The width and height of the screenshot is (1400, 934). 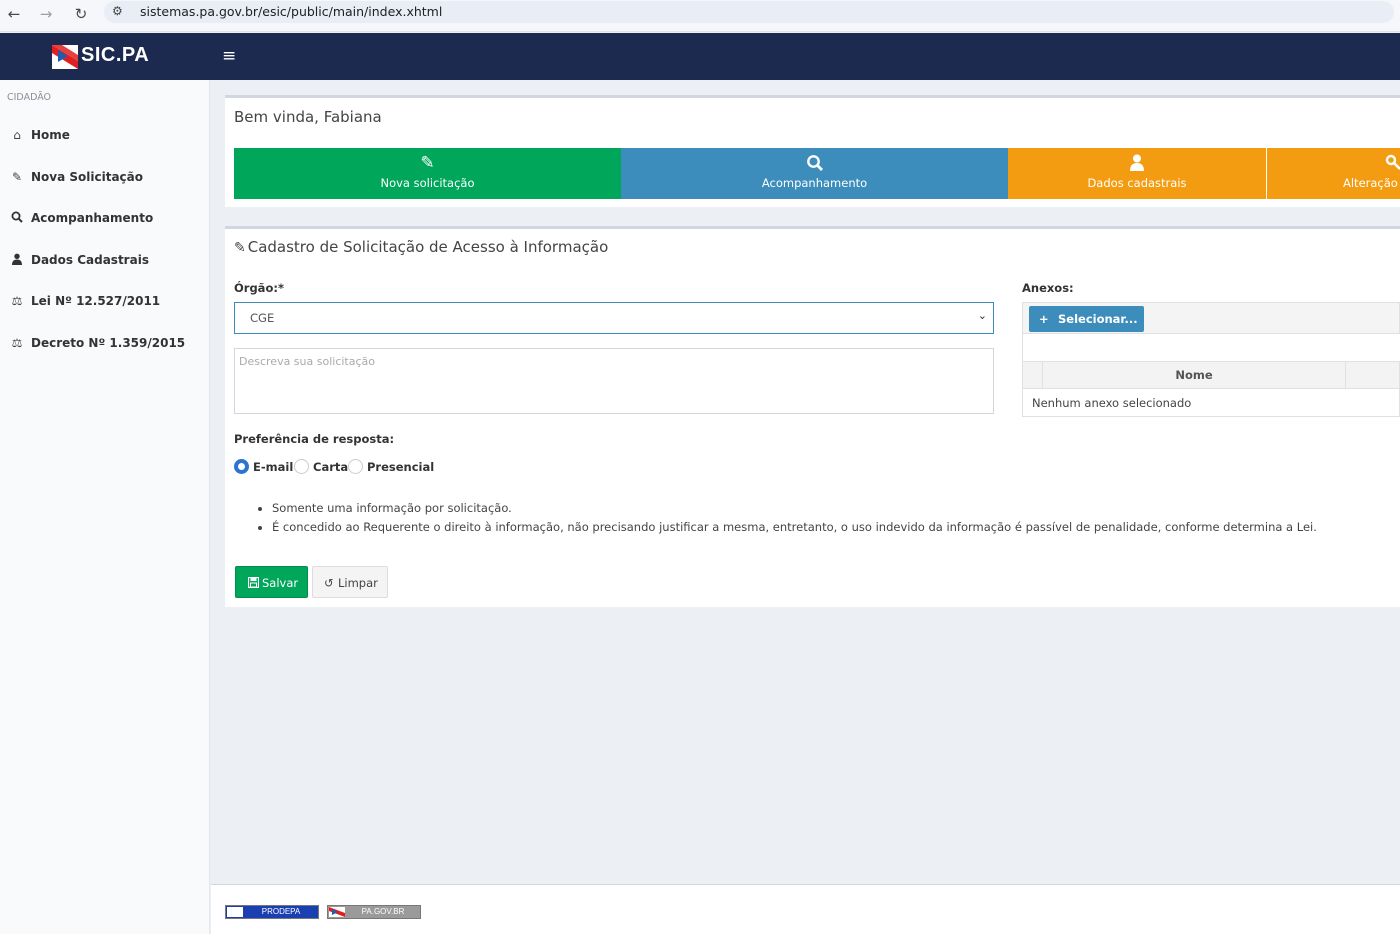 I want to click on table-header-name: Nome, so click(x=1194, y=375).